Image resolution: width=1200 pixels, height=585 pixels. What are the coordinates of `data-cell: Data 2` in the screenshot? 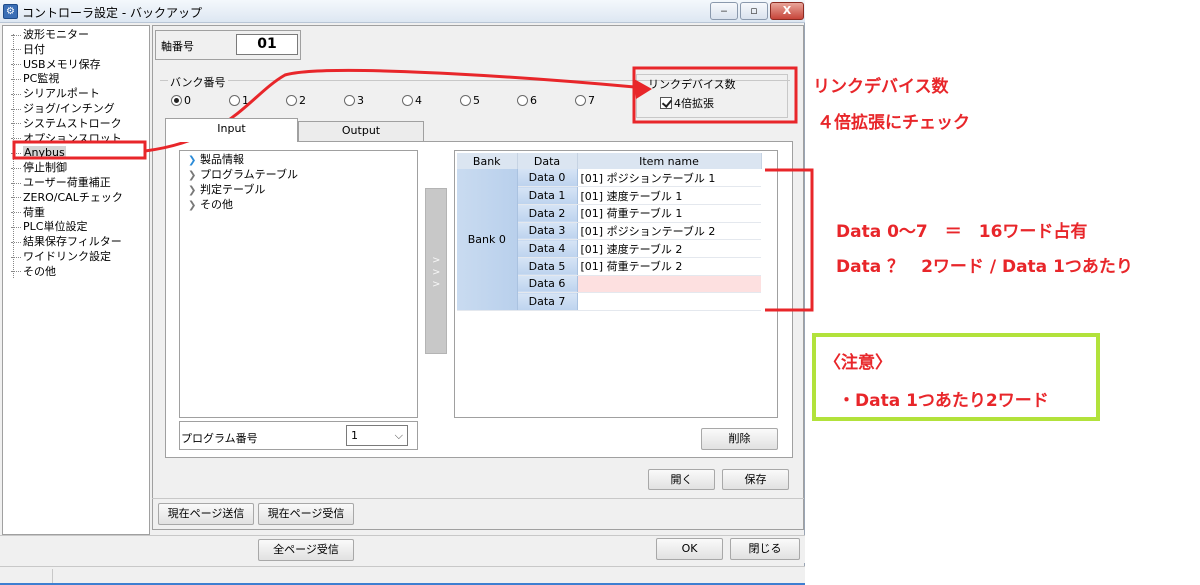 It's located at (547, 213).